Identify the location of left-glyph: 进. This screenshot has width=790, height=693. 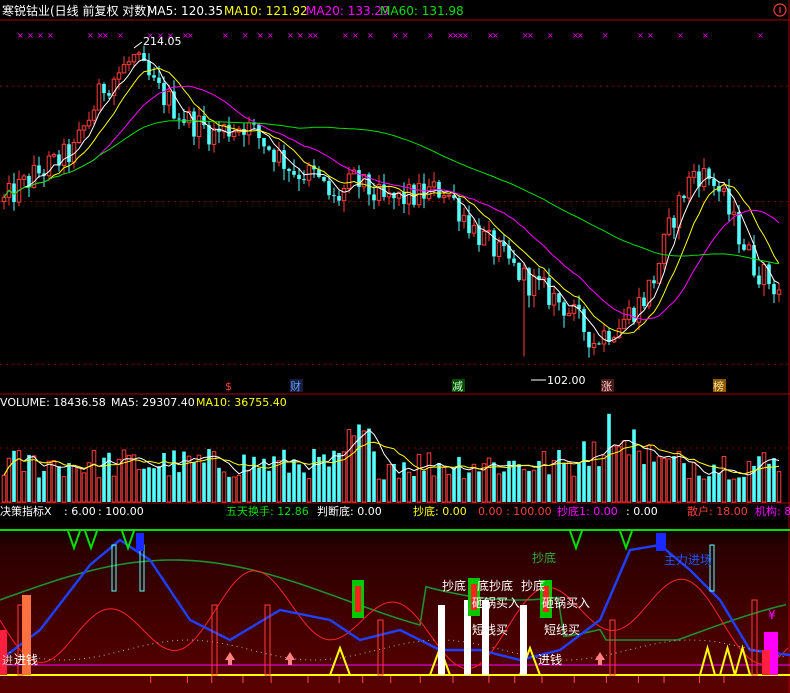
(7, 660).